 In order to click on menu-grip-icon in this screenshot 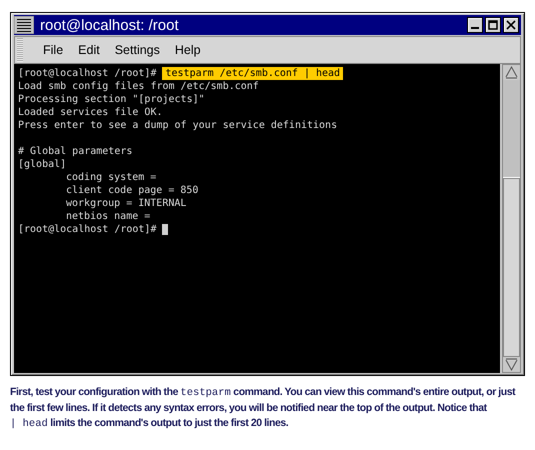, I will do `click(20, 50)`.